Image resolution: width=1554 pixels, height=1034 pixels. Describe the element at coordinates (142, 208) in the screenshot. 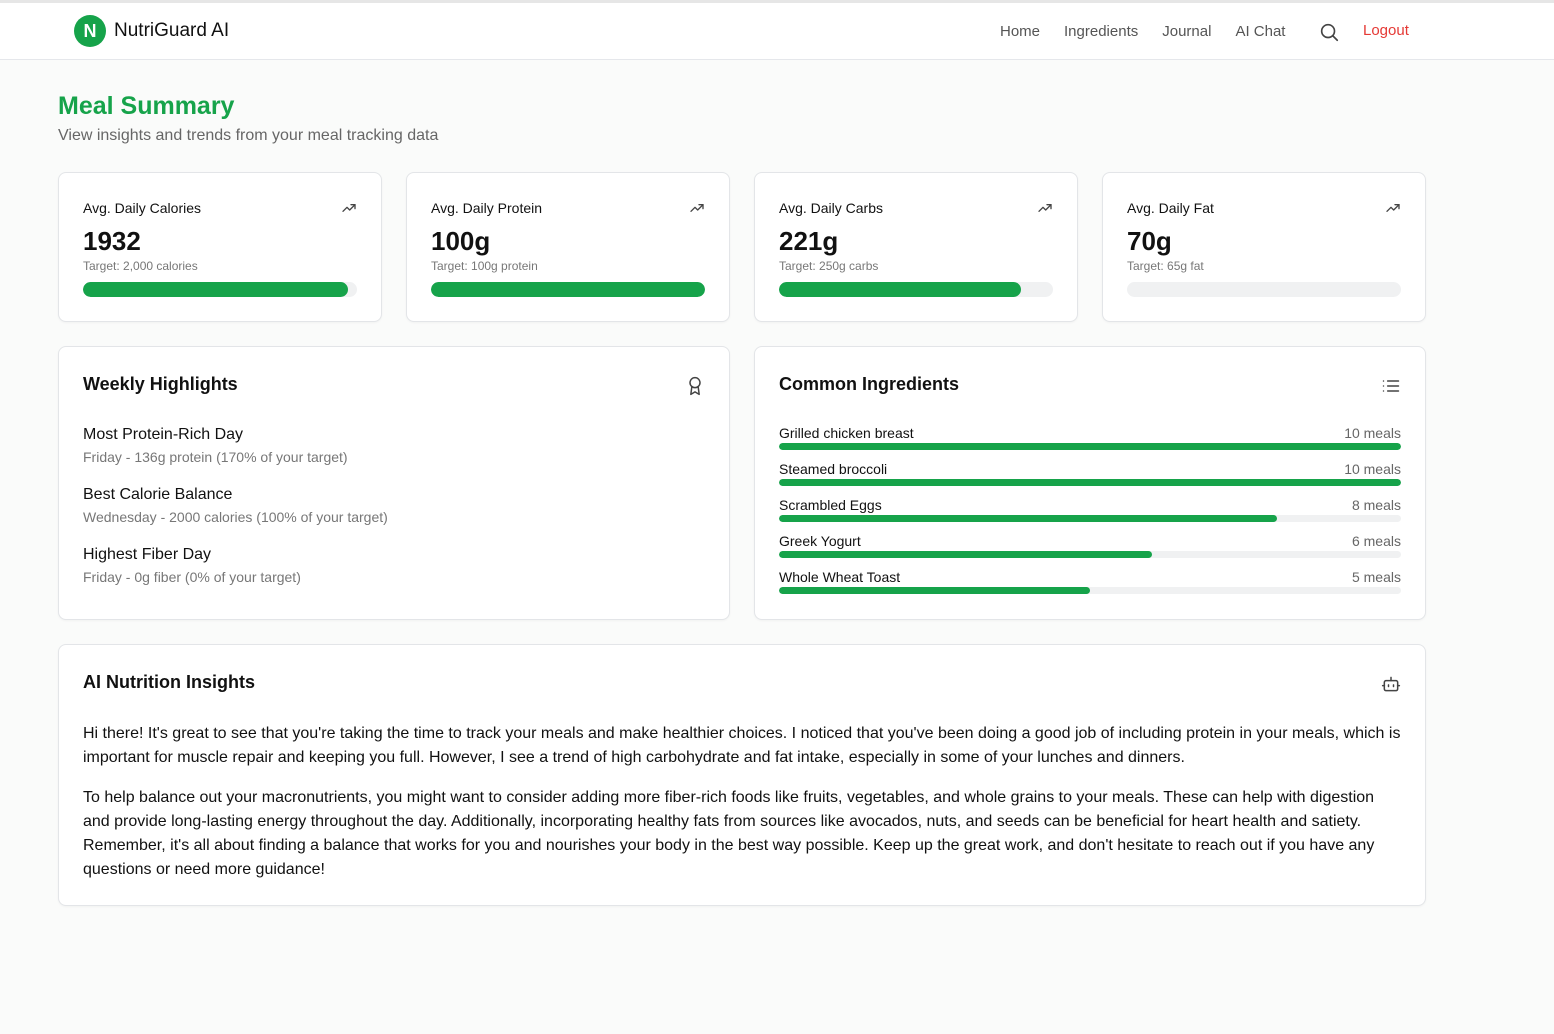

I see `stat-label: Avg. Daily Calories` at that location.